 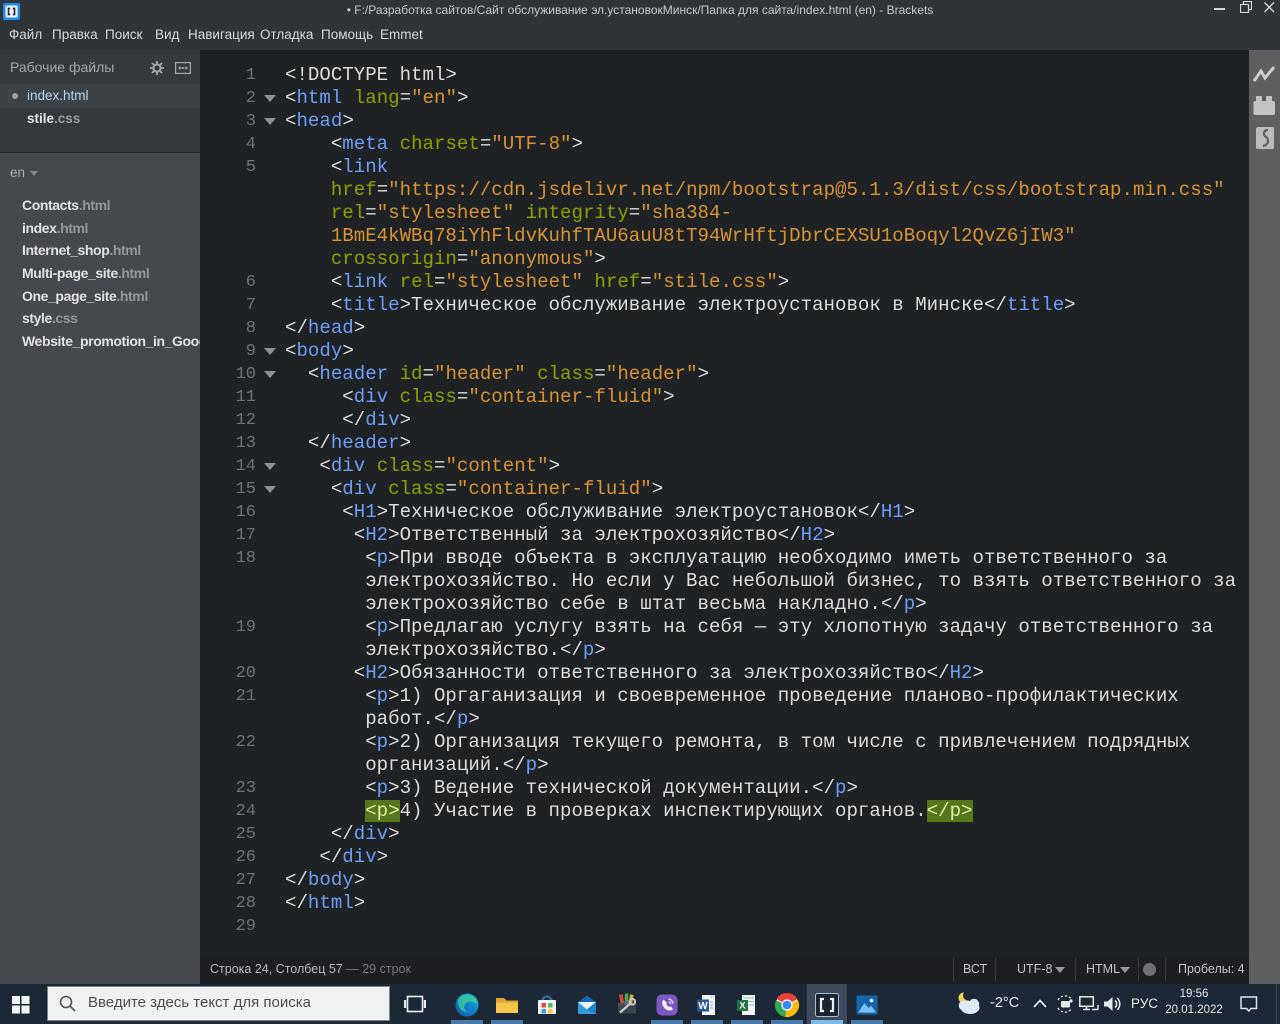 I want to click on svg-text: X, so click(x=742, y=1006).